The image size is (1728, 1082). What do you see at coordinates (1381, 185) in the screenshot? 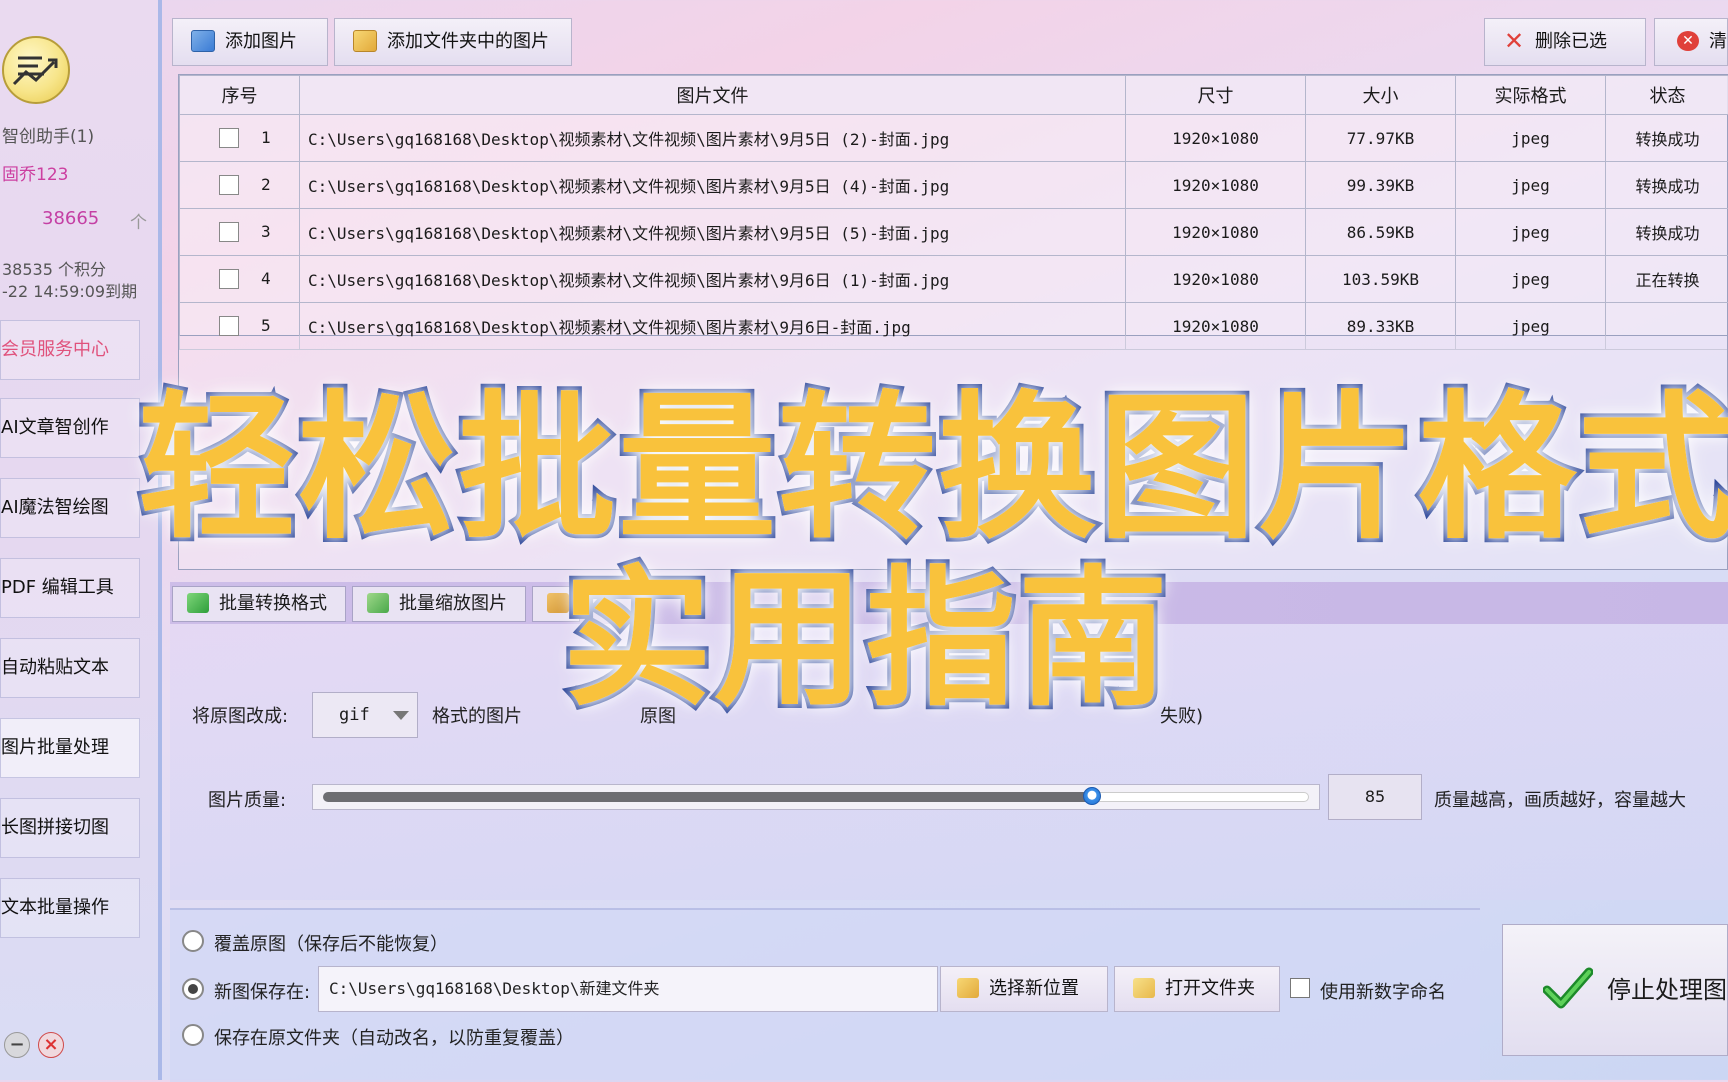
I see `row-file-size: 99.39KB` at bounding box center [1381, 185].